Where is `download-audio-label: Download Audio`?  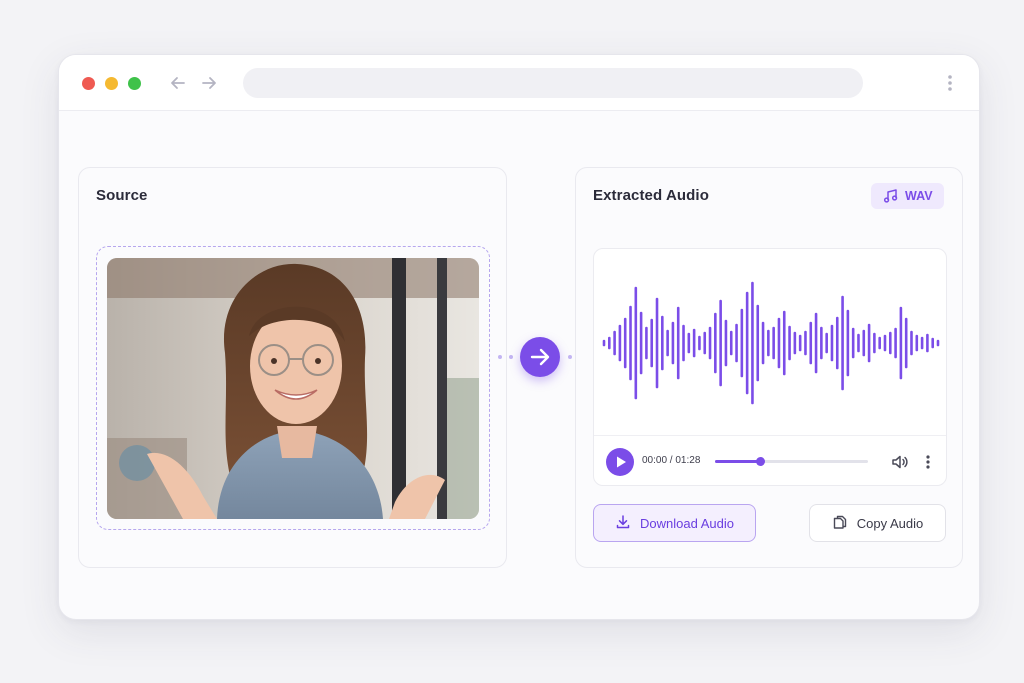
download-audio-label: Download Audio is located at coordinates (687, 523).